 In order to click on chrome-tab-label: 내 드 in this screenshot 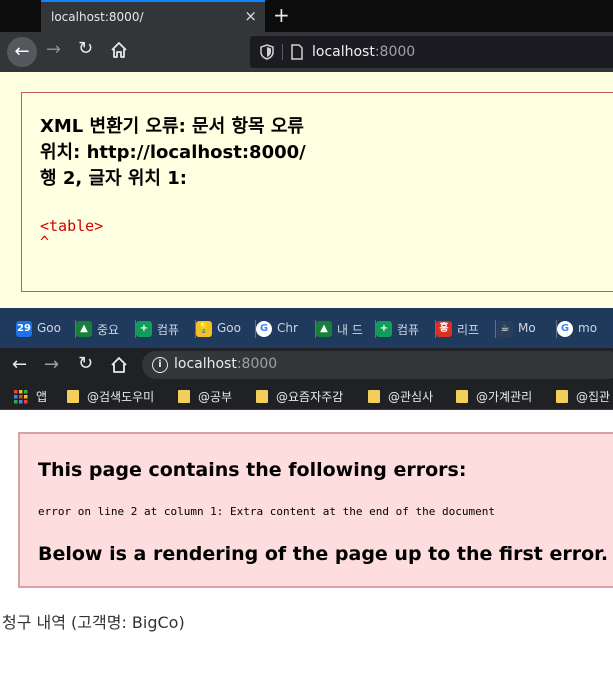, I will do `click(350, 330)`.